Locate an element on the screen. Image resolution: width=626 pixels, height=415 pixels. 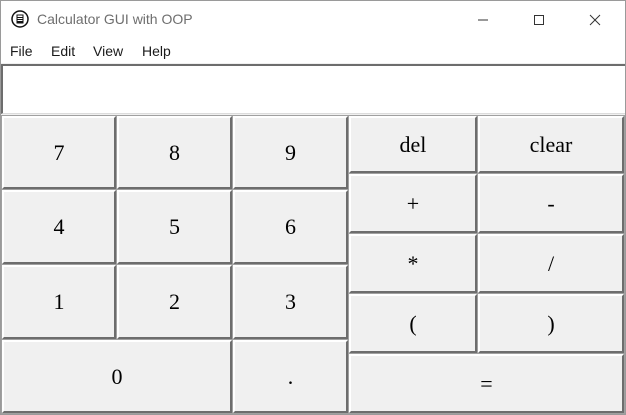
key-8: 8 is located at coordinates (174, 152).